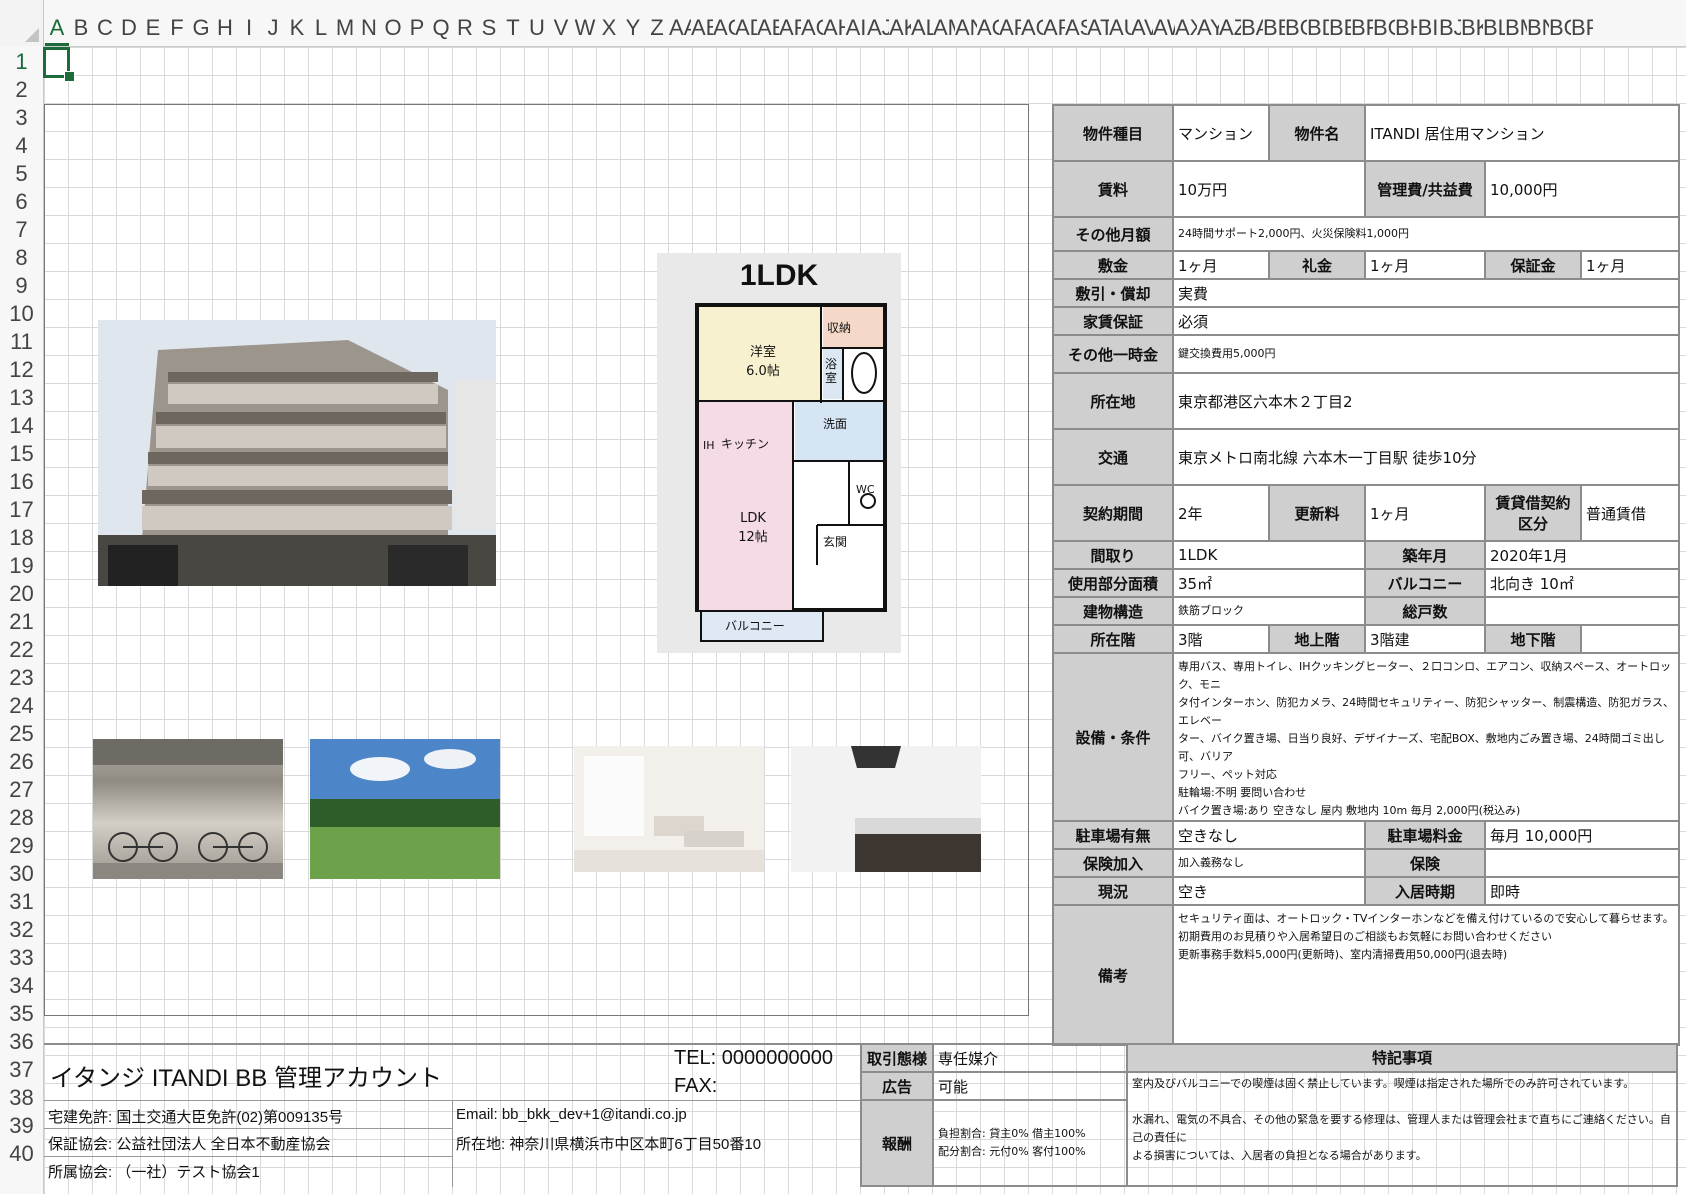 The width and height of the screenshot is (1686, 1194). What do you see at coordinates (1142, 23) in the screenshot?
I see `column-header-av: AV` at bounding box center [1142, 23].